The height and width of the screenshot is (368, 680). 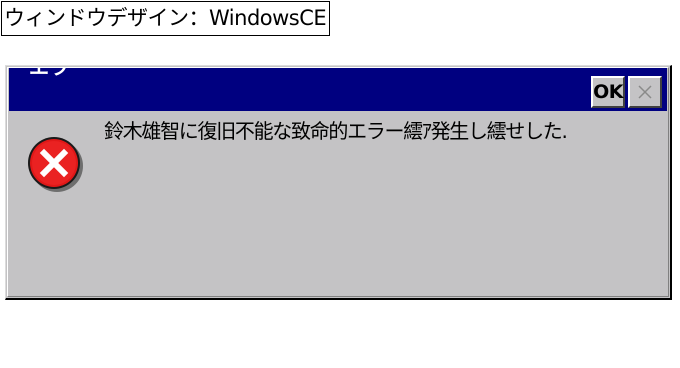 What do you see at coordinates (338, 89) in the screenshot?
I see `title-bar: エラ OK` at bounding box center [338, 89].